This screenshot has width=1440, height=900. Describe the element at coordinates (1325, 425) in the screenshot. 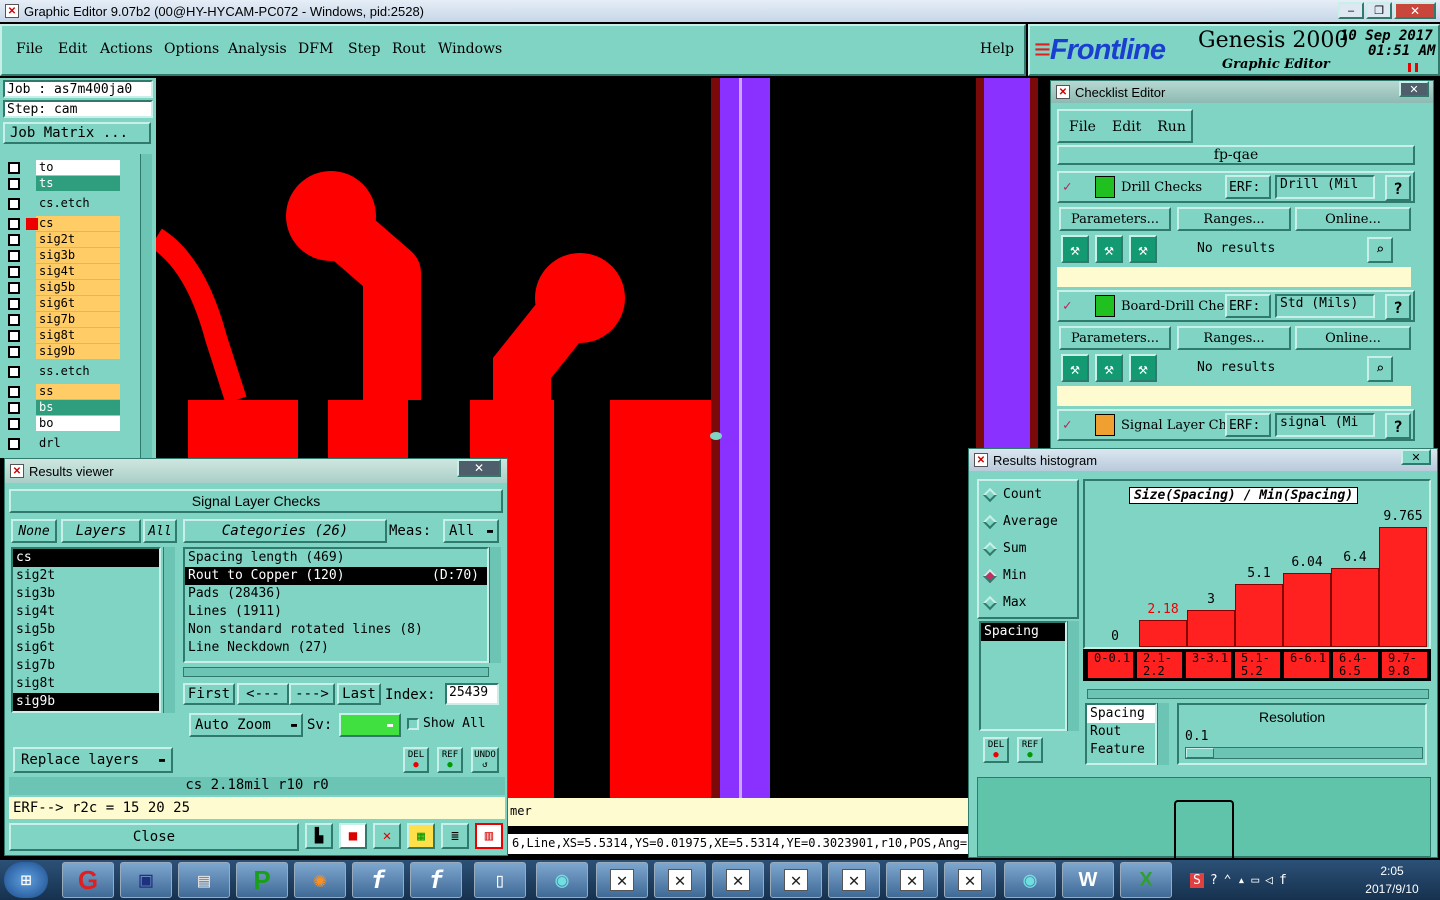

I see `erf-dropdown: signal (Mi` at that location.